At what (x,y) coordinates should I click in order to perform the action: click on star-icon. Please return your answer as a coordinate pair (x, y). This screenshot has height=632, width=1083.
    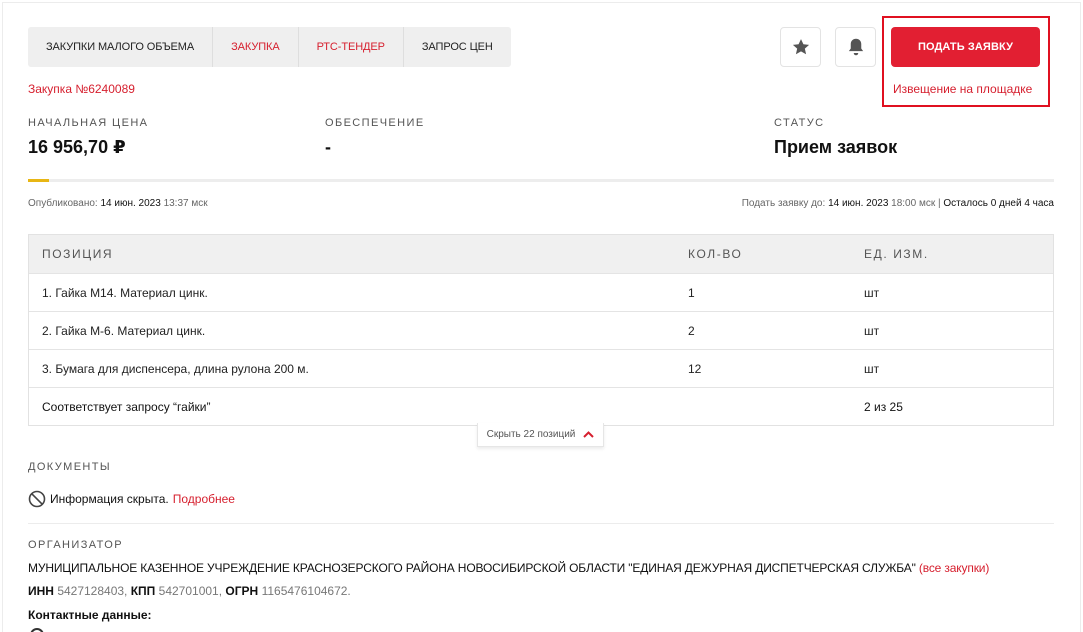
    Looking at the image, I should click on (800, 47).